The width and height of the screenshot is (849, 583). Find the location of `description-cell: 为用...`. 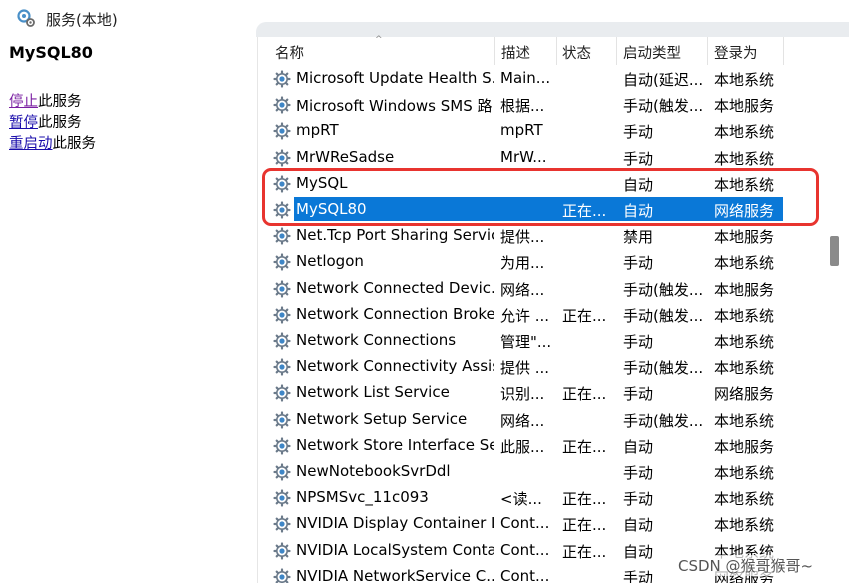

description-cell: 为用... is located at coordinates (522, 263).